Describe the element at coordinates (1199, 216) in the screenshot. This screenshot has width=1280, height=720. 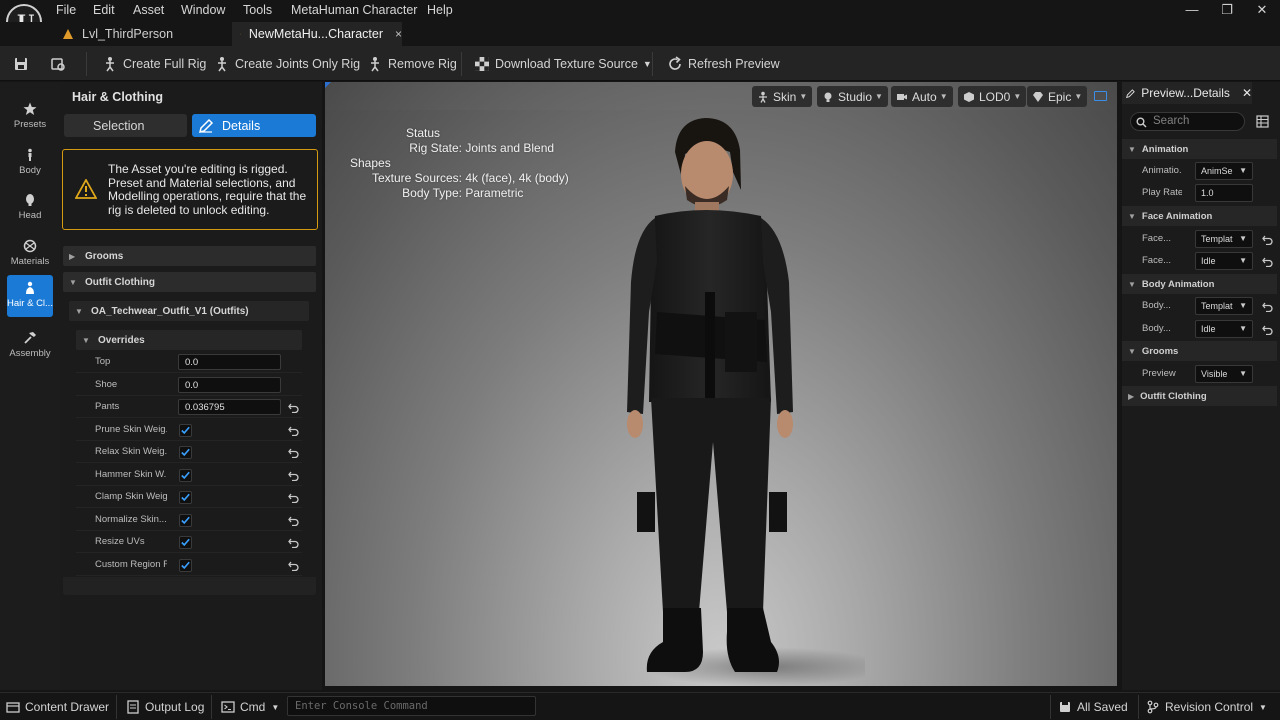
I see `face-animation-section: ▼ Face Animation` at that location.